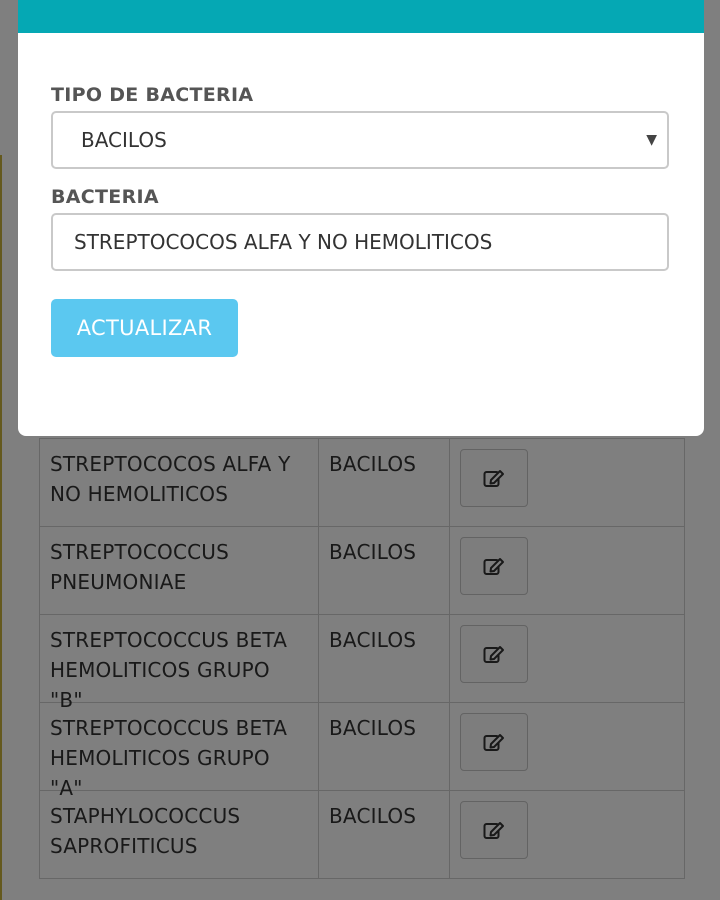  I want to click on bacteria-name-input-value: STREPTOCOCOS ALFA Y NO HEMOLITICOS, so click(283, 242).